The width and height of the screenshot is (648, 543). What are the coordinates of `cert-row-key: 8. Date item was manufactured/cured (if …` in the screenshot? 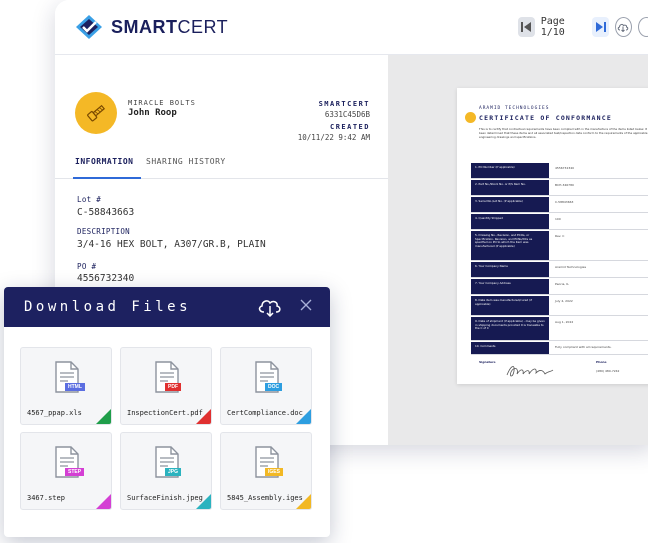 It's located at (510, 305).